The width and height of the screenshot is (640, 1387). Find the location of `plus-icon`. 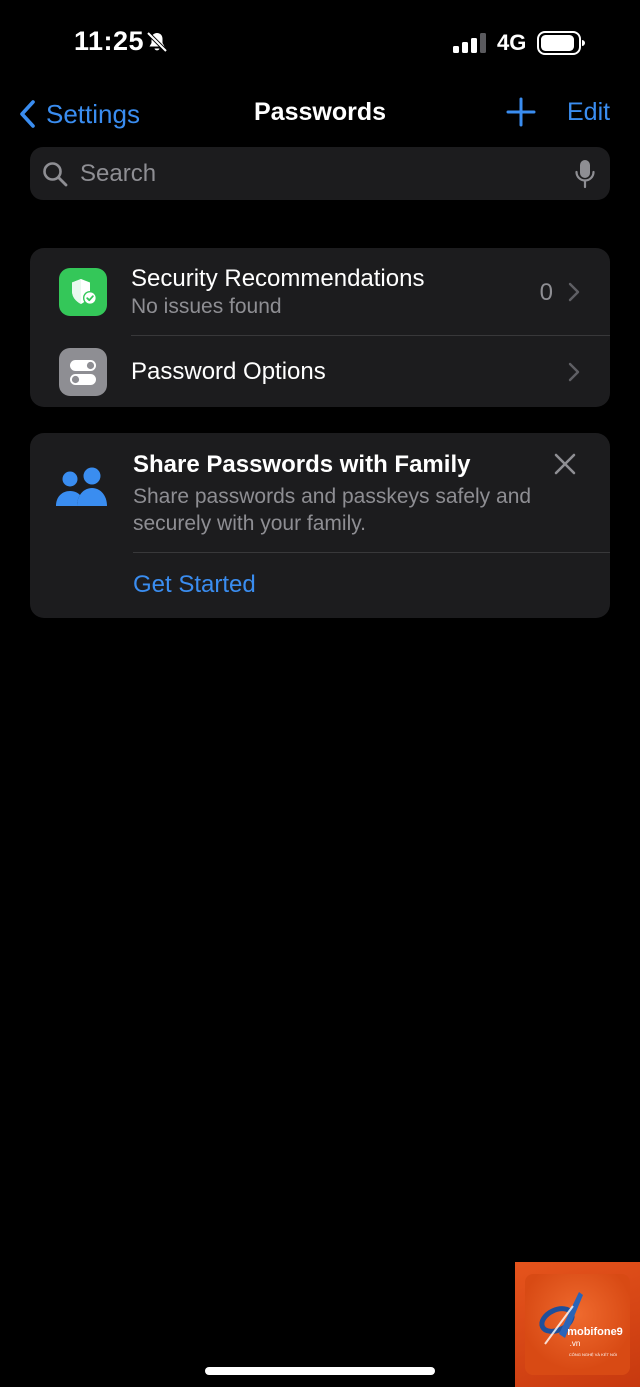

plus-icon is located at coordinates (521, 112).